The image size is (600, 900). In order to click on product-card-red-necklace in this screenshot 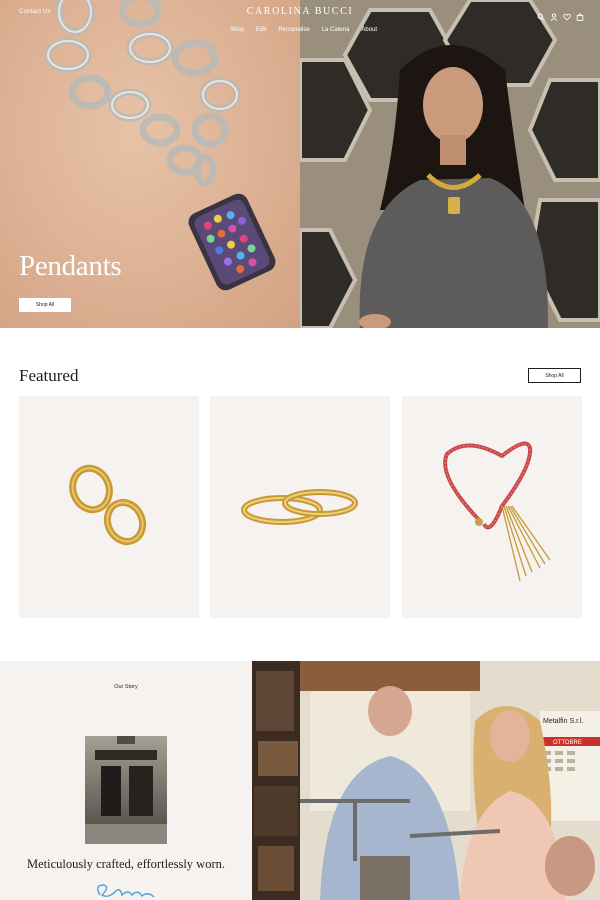, I will do `click(492, 507)`.